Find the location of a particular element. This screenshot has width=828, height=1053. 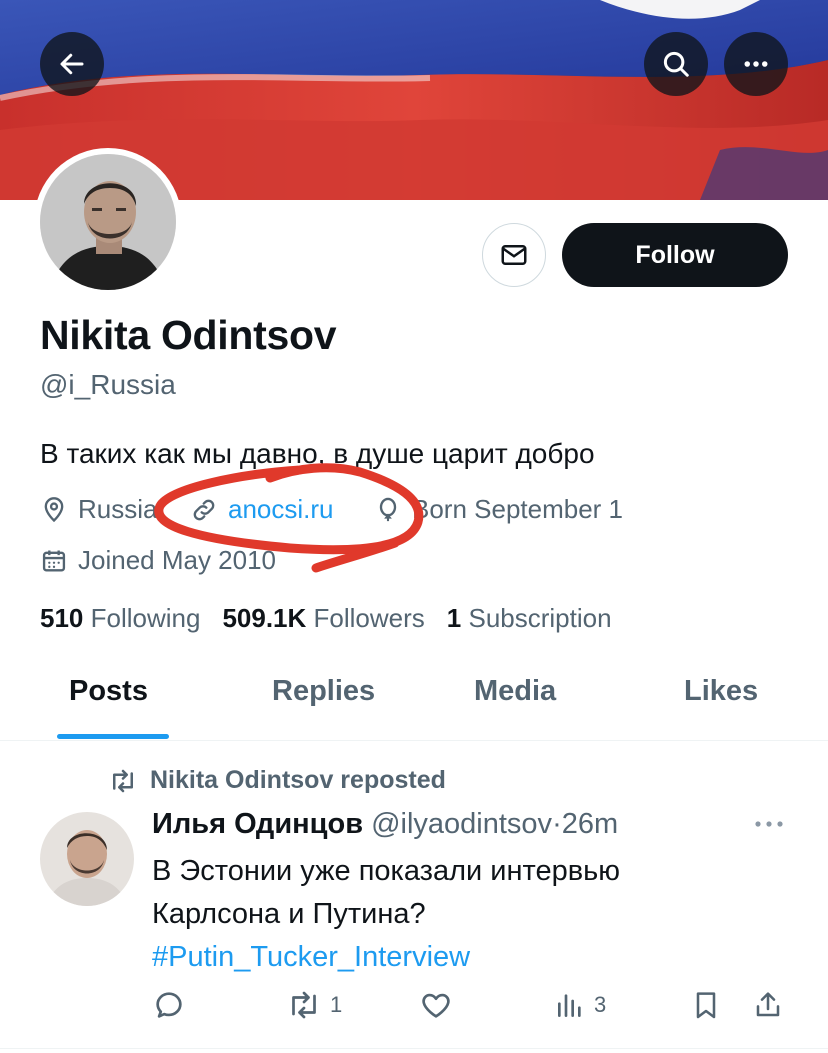

active-tab-indicator is located at coordinates (113, 736).